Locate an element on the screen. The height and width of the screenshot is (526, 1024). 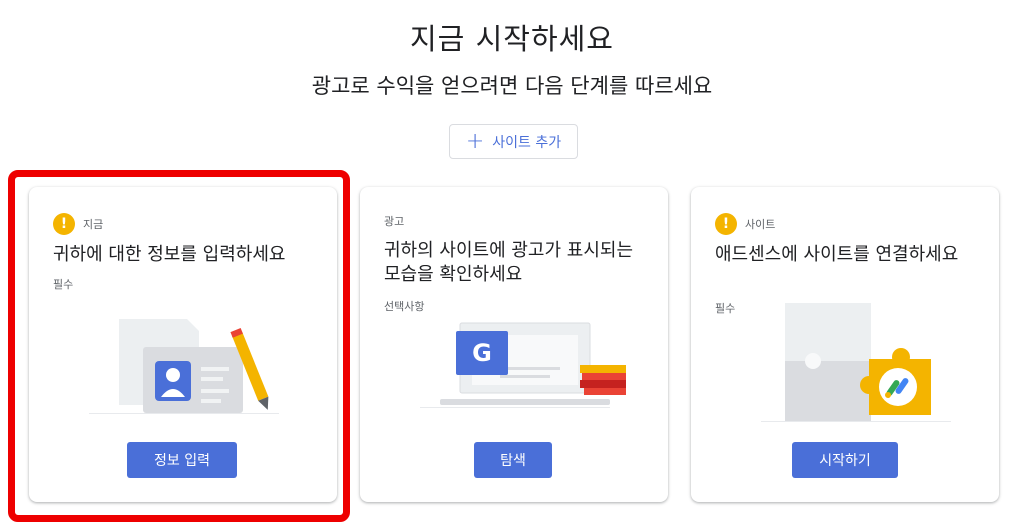
card-title: 귀하의 사이트에 광고가 표시되는 모습을 확인하세요 is located at coordinates (509, 262).